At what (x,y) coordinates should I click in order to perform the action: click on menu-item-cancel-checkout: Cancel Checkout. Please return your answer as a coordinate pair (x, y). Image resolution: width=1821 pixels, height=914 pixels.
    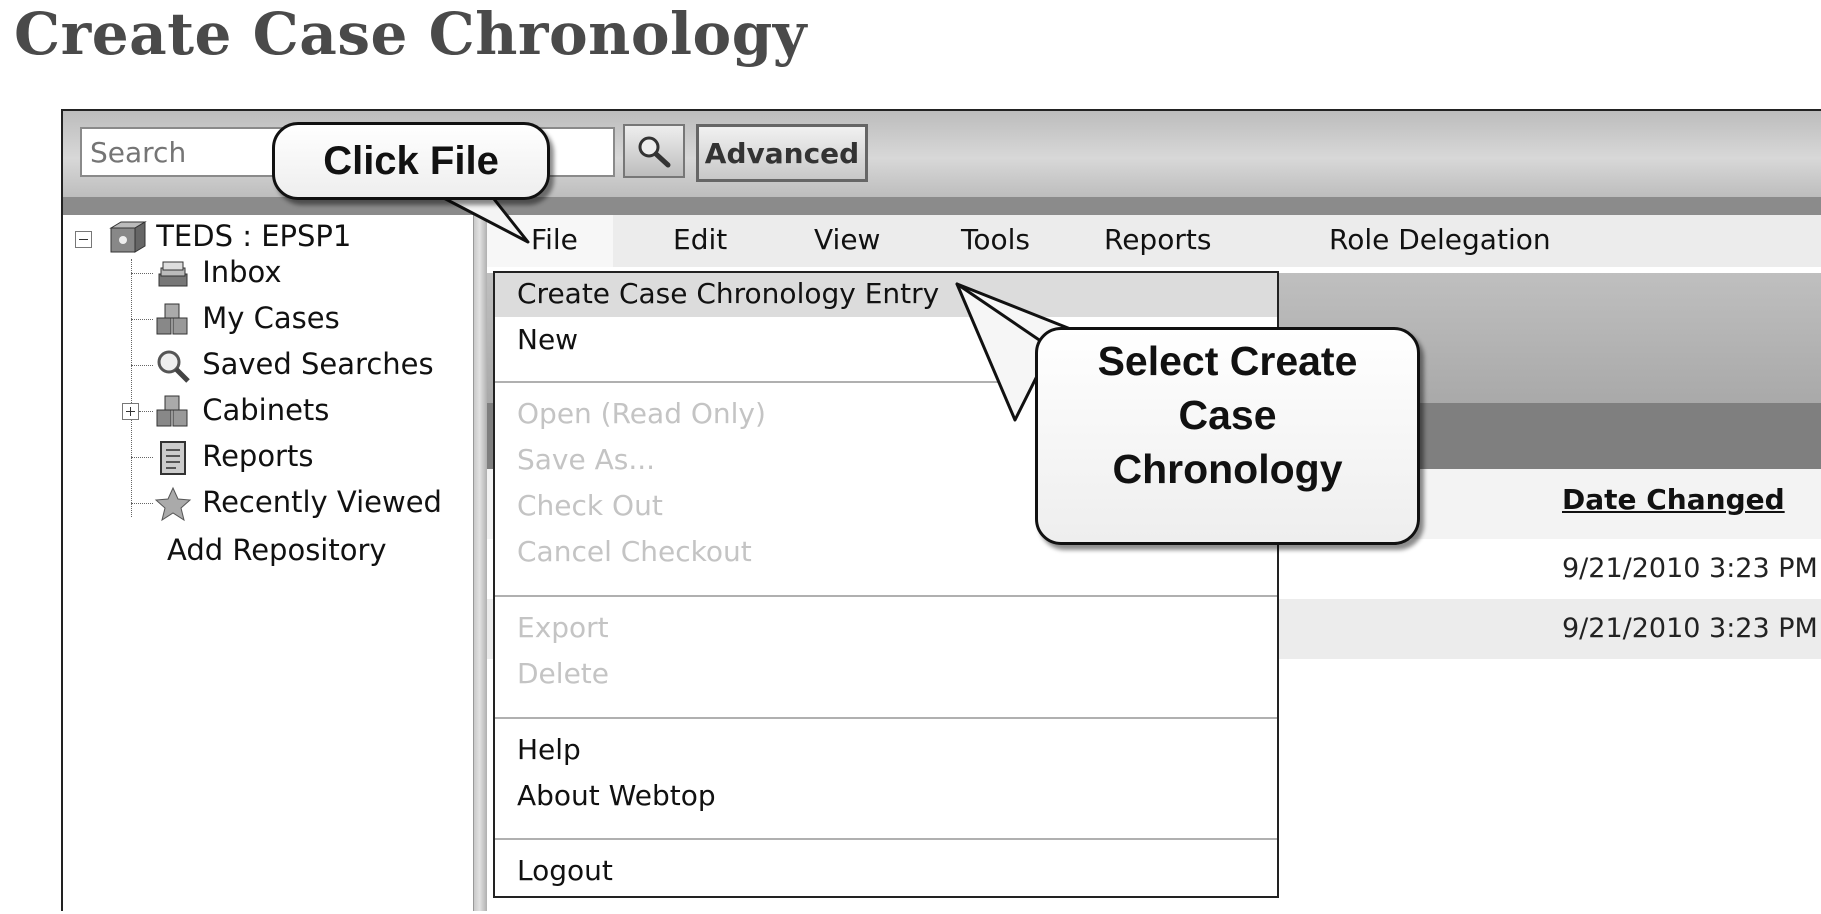
    Looking at the image, I should click on (634, 551).